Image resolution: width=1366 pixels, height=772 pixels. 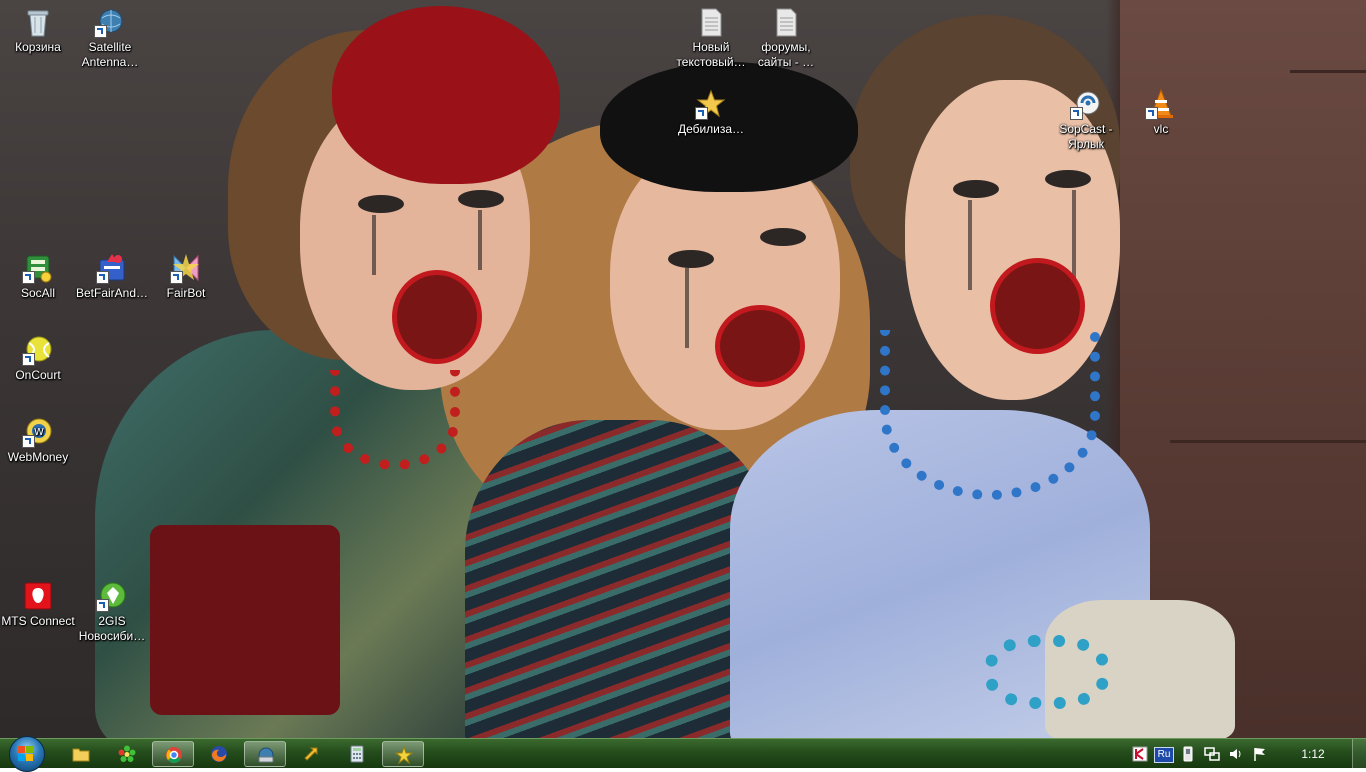 I want to click on vlc-cone-icon, so click(x=1161, y=104).